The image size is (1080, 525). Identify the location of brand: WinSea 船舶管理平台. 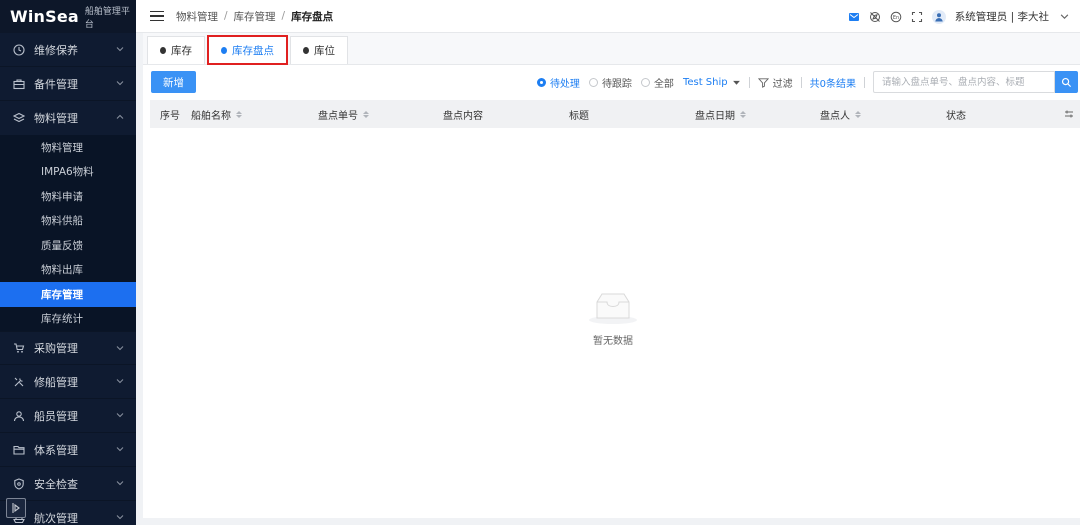
(68, 16).